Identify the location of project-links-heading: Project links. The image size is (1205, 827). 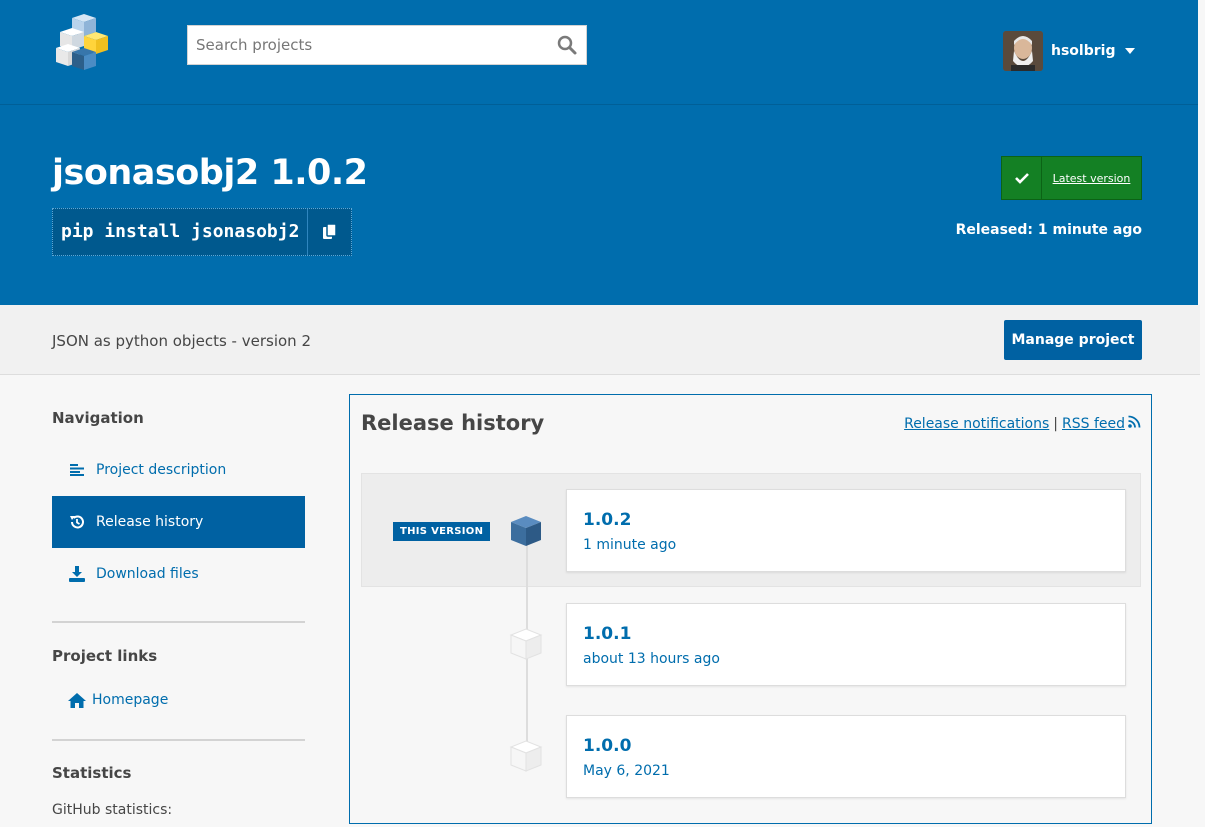
(105, 656).